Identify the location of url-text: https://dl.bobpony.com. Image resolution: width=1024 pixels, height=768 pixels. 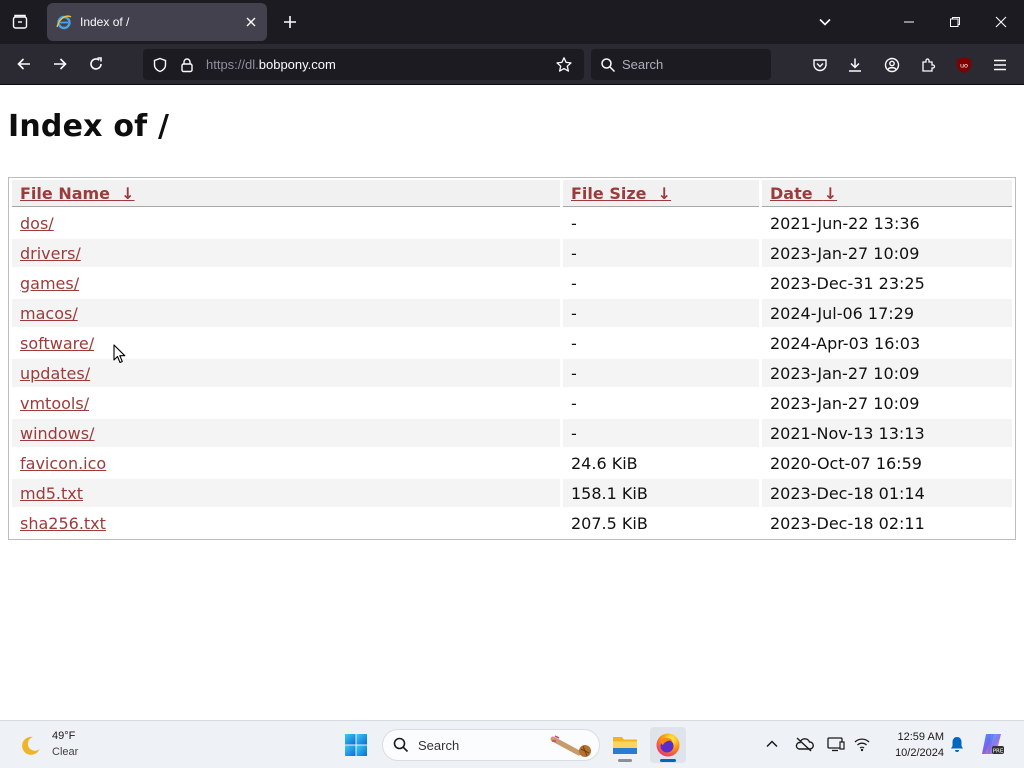
(271, 64).